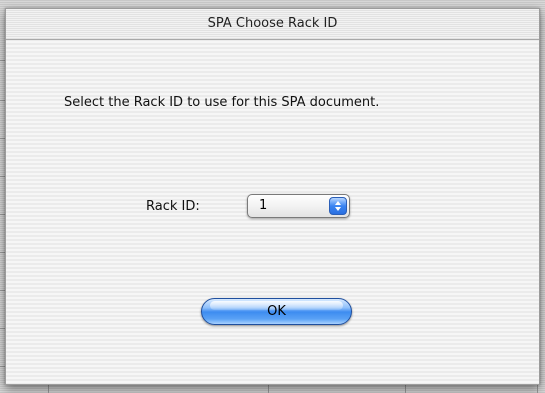 This screenshot has width=545, height=393. What do you see at coordinates (338, 203) in the screenshot?
I see `chevron-up-icon` at bounding box center [338, 203].